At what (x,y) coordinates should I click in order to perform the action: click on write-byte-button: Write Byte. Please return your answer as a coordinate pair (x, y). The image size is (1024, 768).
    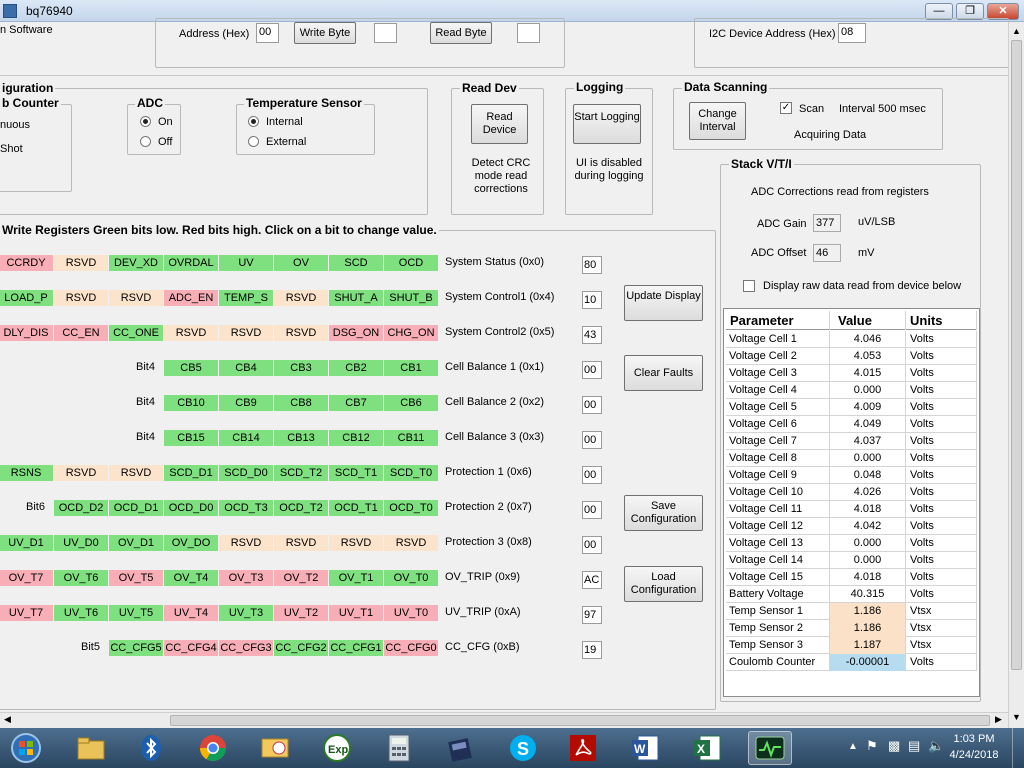
    Looking at the image, I should click on (325, 33).